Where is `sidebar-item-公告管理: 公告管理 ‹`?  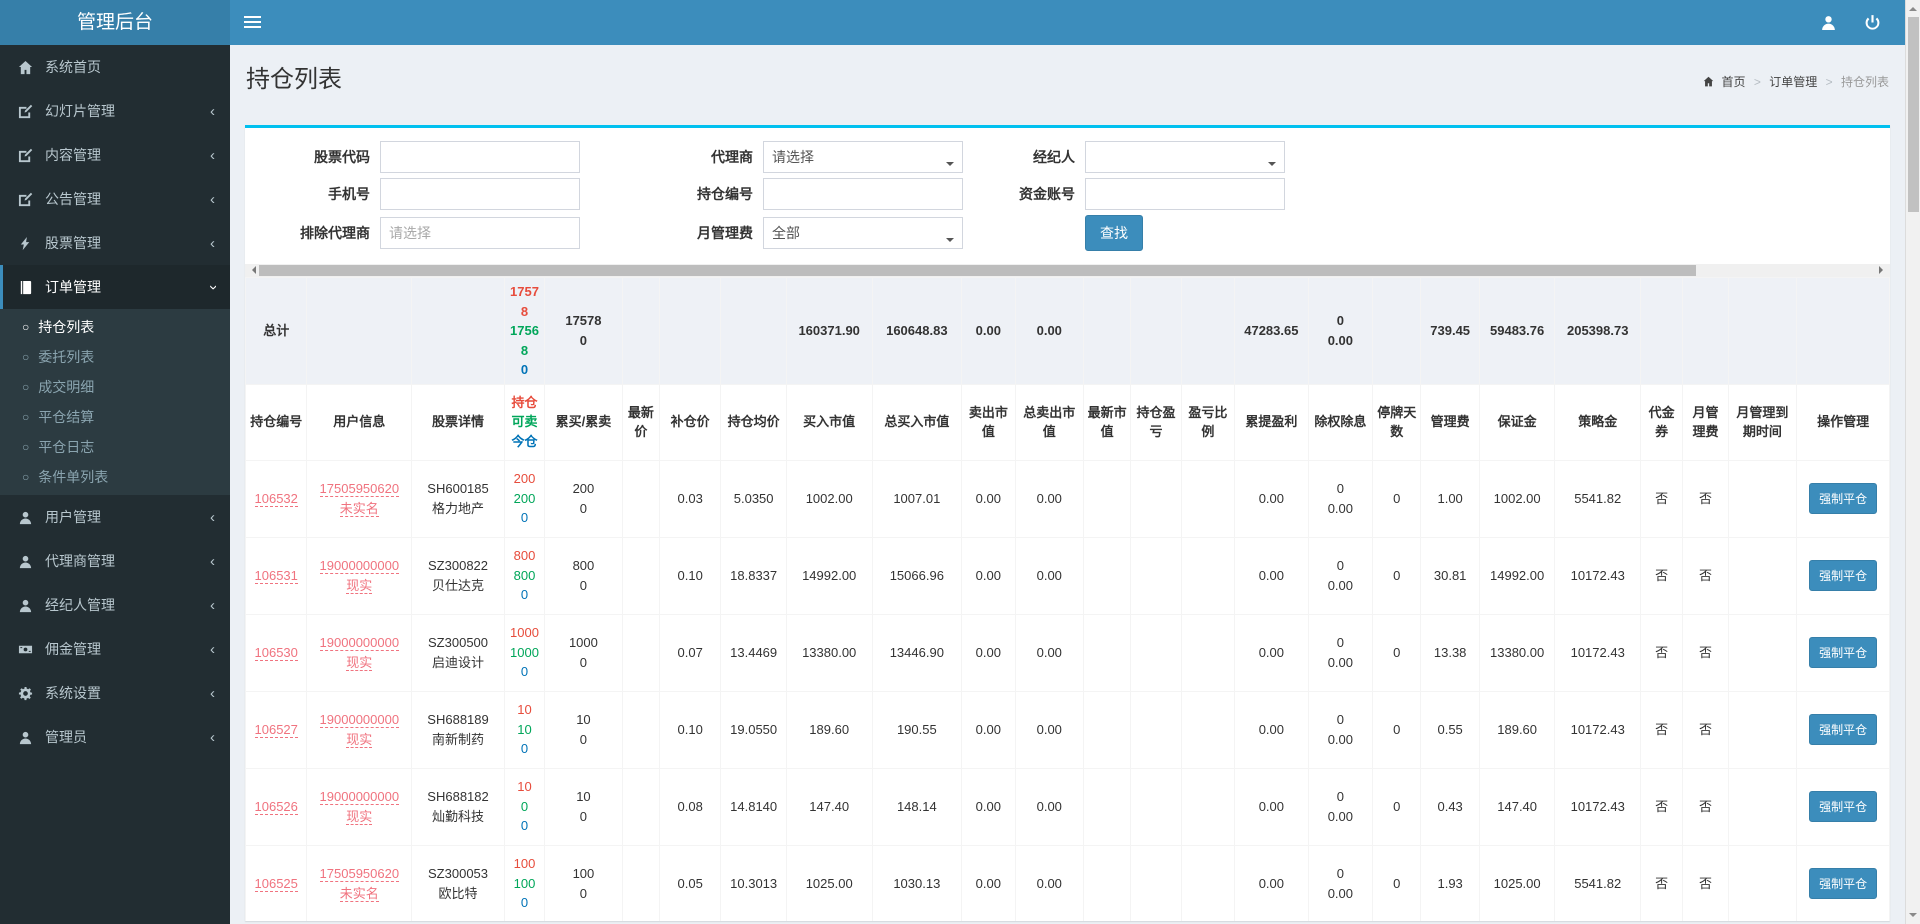
sidebar-item-公告管理: 公告管理 ‹ is located at coordinates (115, 199).